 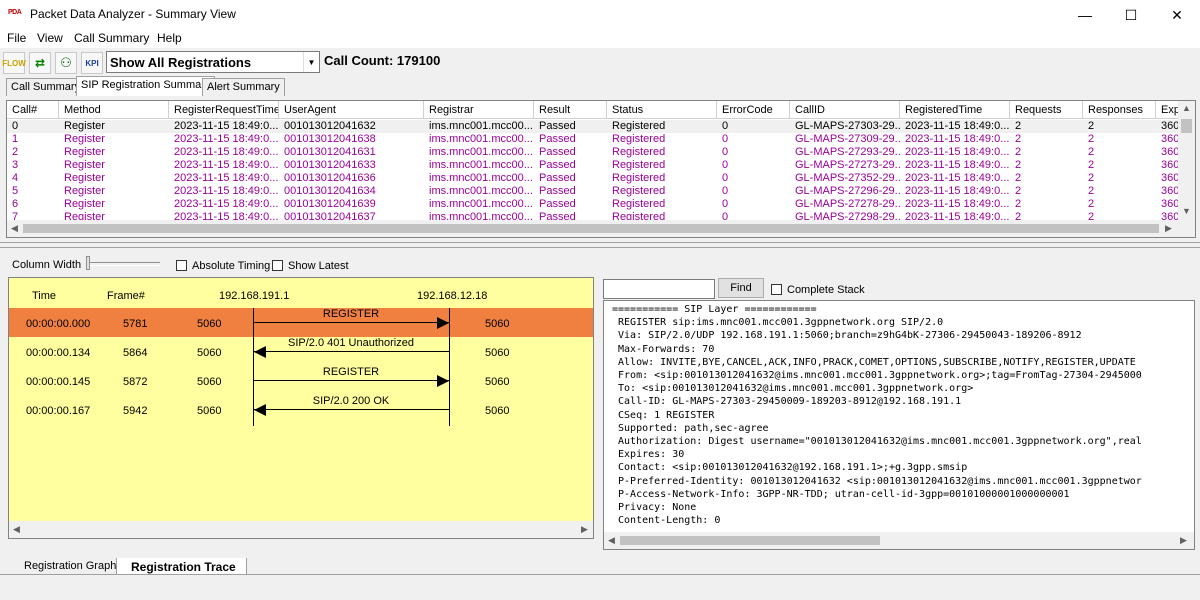 What do you see at coordinates (243, 87) in the screenshot?
I see `tab-alert-summary: Alert Summary` at bounding box center [243, 87].